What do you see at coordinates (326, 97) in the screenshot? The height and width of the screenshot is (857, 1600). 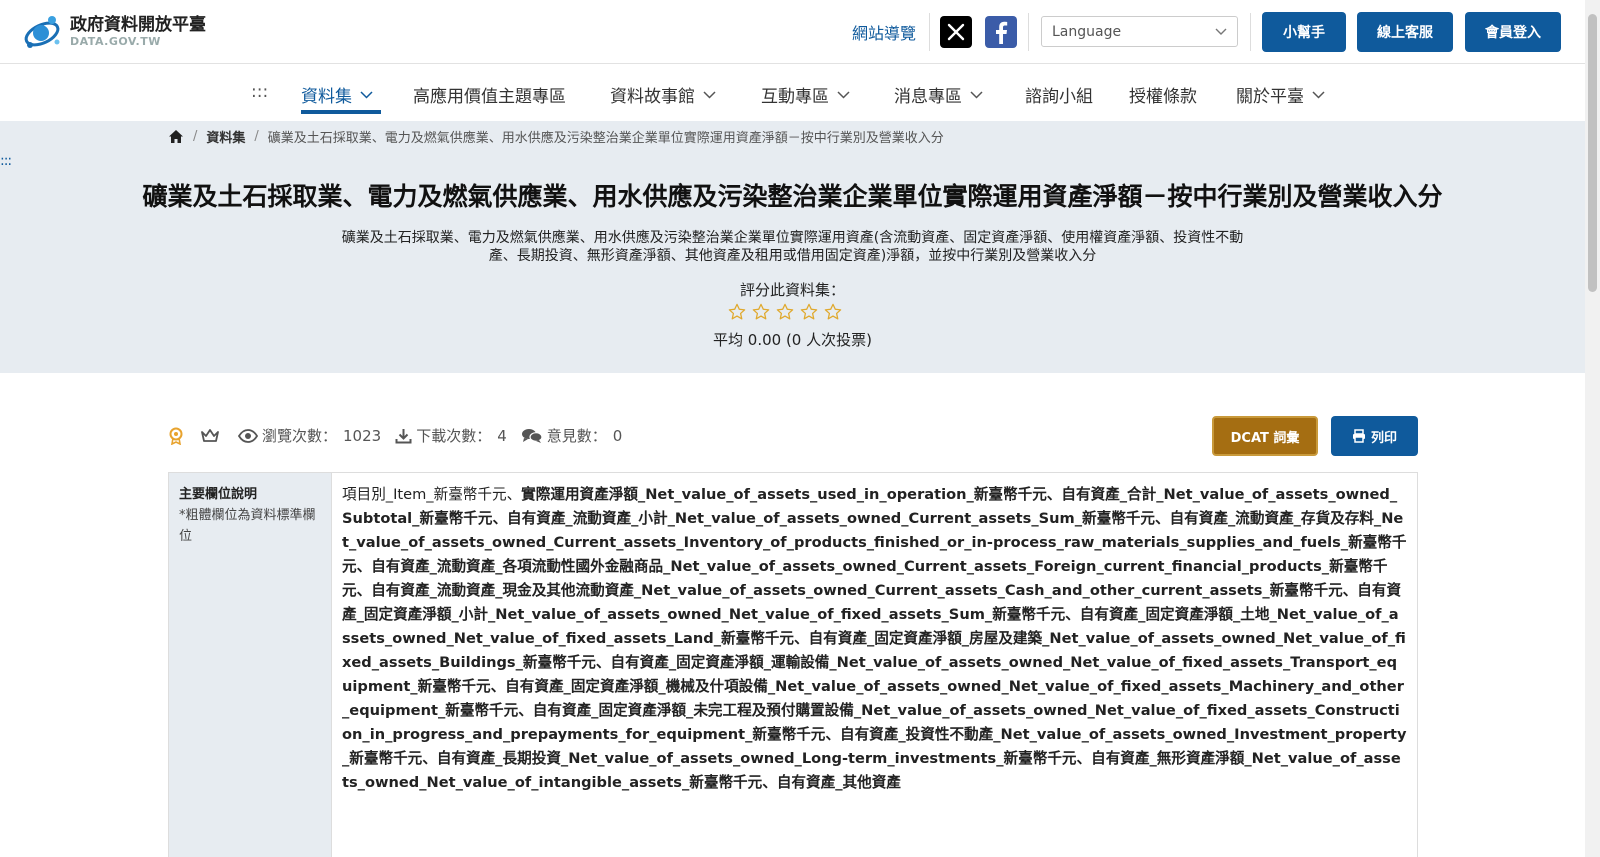 I see `nav-item-label: 資料集` at bounding box center [326, 97].